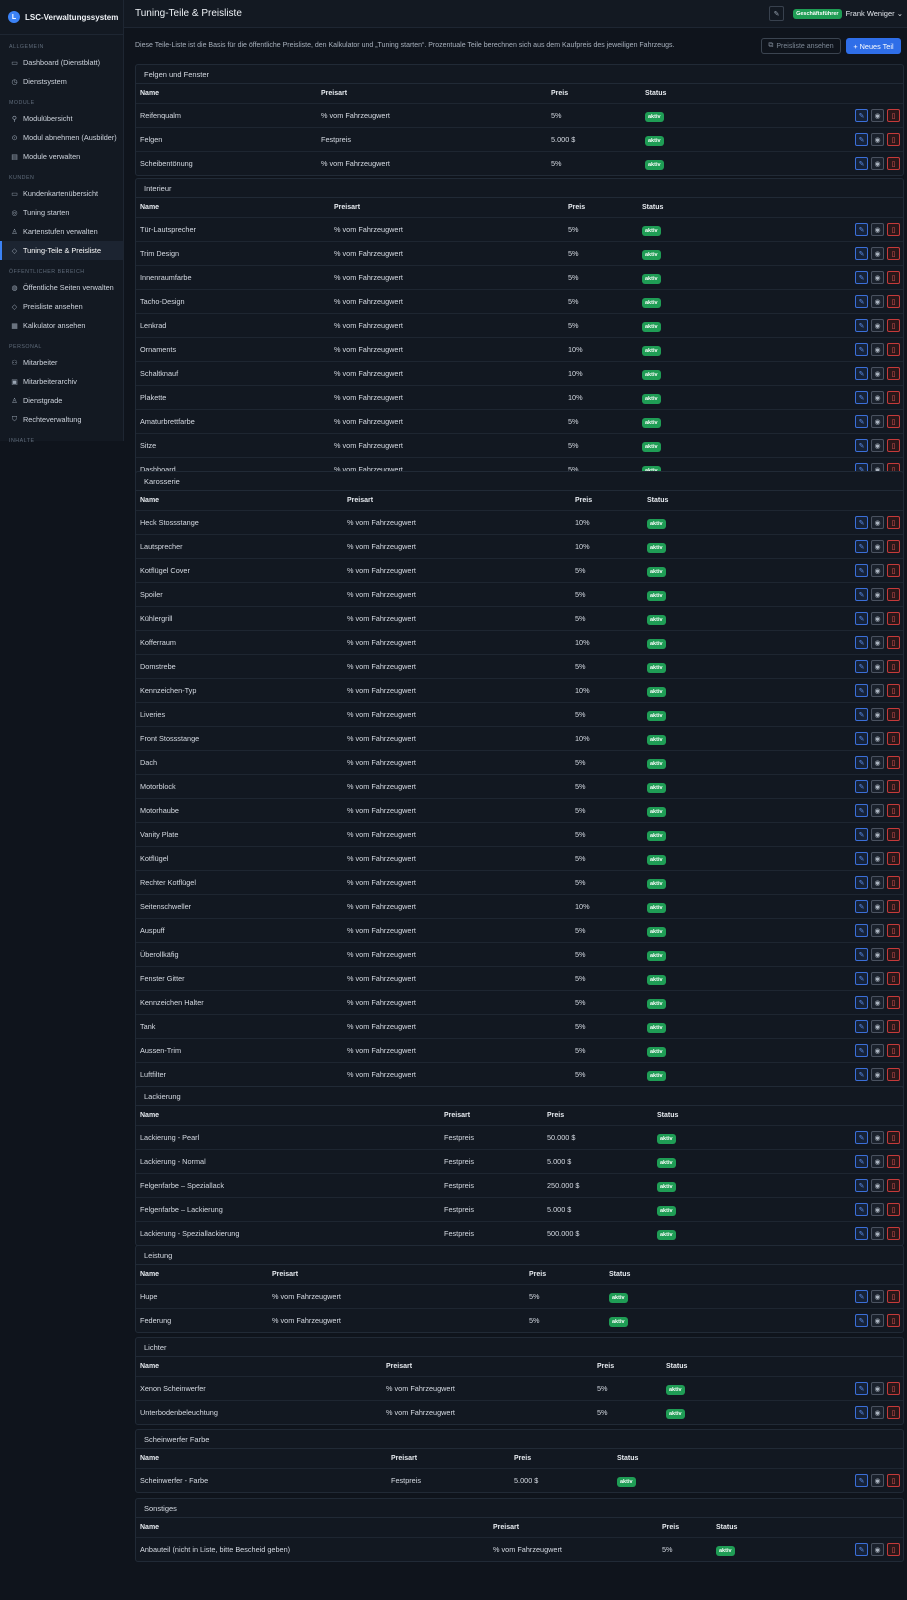  Describe the element at coordinates (61, 306) in the screenshot. I see `sidebar-item-preisliste-ansehen: ◇ Preisliste ansehen` at that location.